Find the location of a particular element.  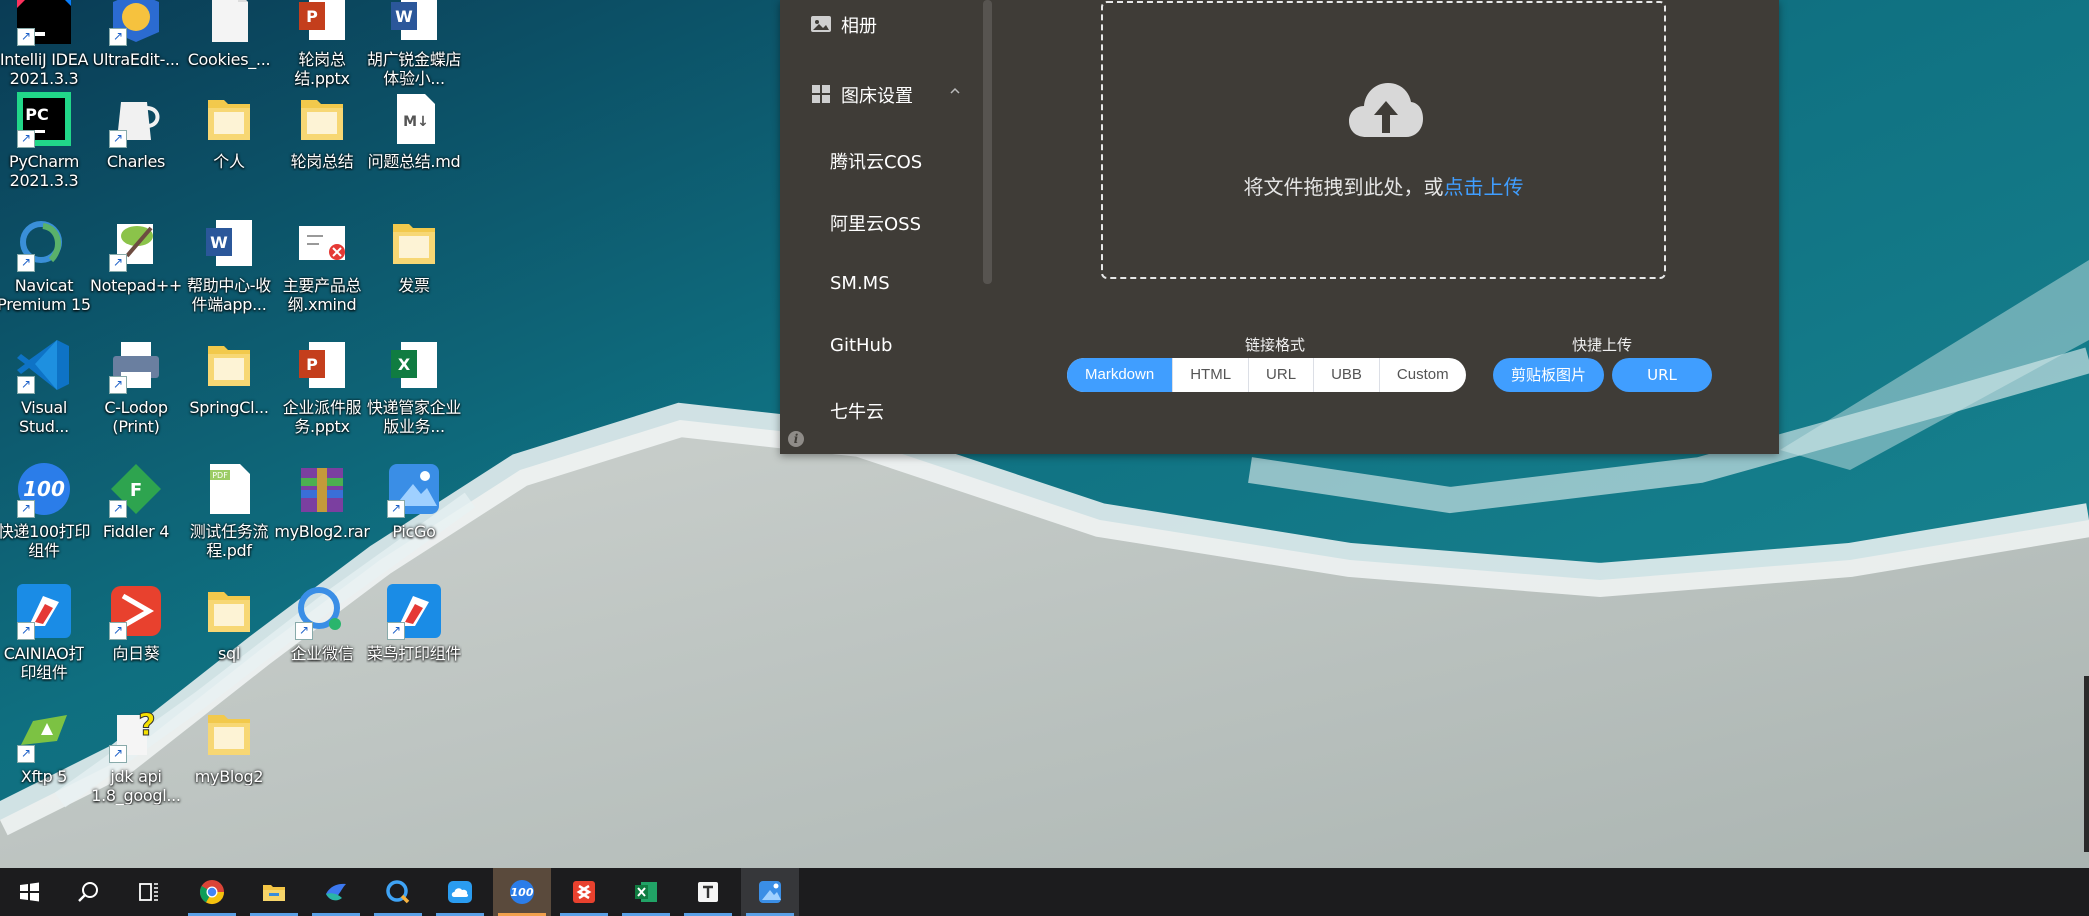

pycharm-icon: PC ↗ is located at coordinates (44, 119).